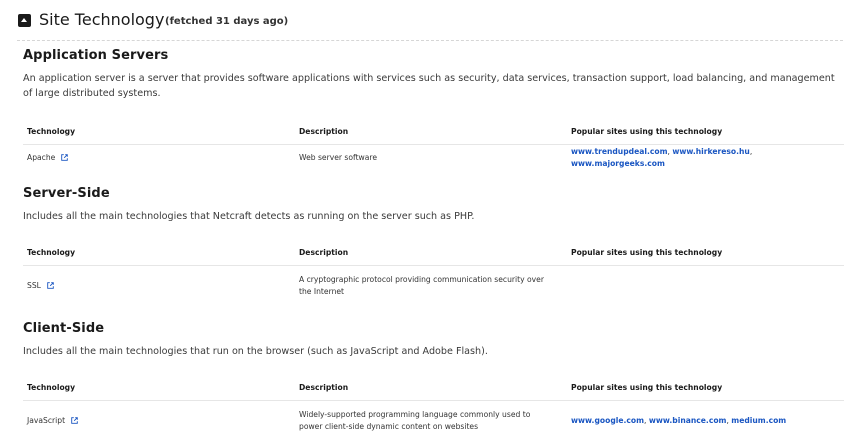  What do you see at coordinates (705, 286) in the screenshot?
I see `popular-sites-cell` at bounding box center [705, 286].